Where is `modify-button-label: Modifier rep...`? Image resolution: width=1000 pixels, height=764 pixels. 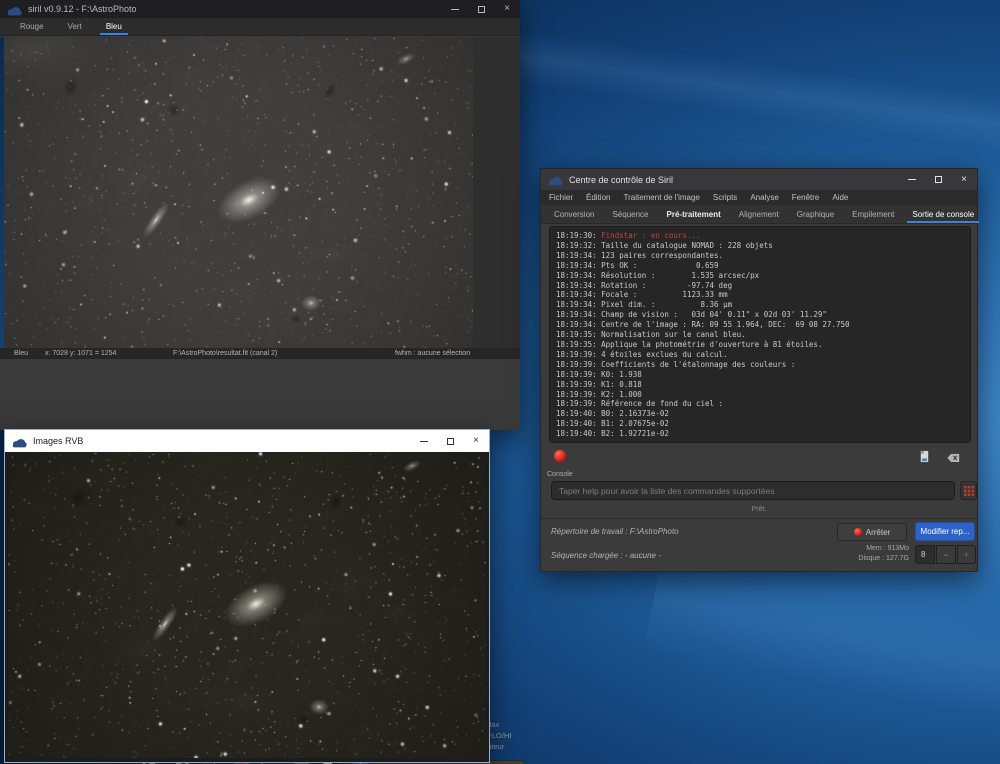
modify-button-label: Modifier rep... is located at coordinates (945, 531).